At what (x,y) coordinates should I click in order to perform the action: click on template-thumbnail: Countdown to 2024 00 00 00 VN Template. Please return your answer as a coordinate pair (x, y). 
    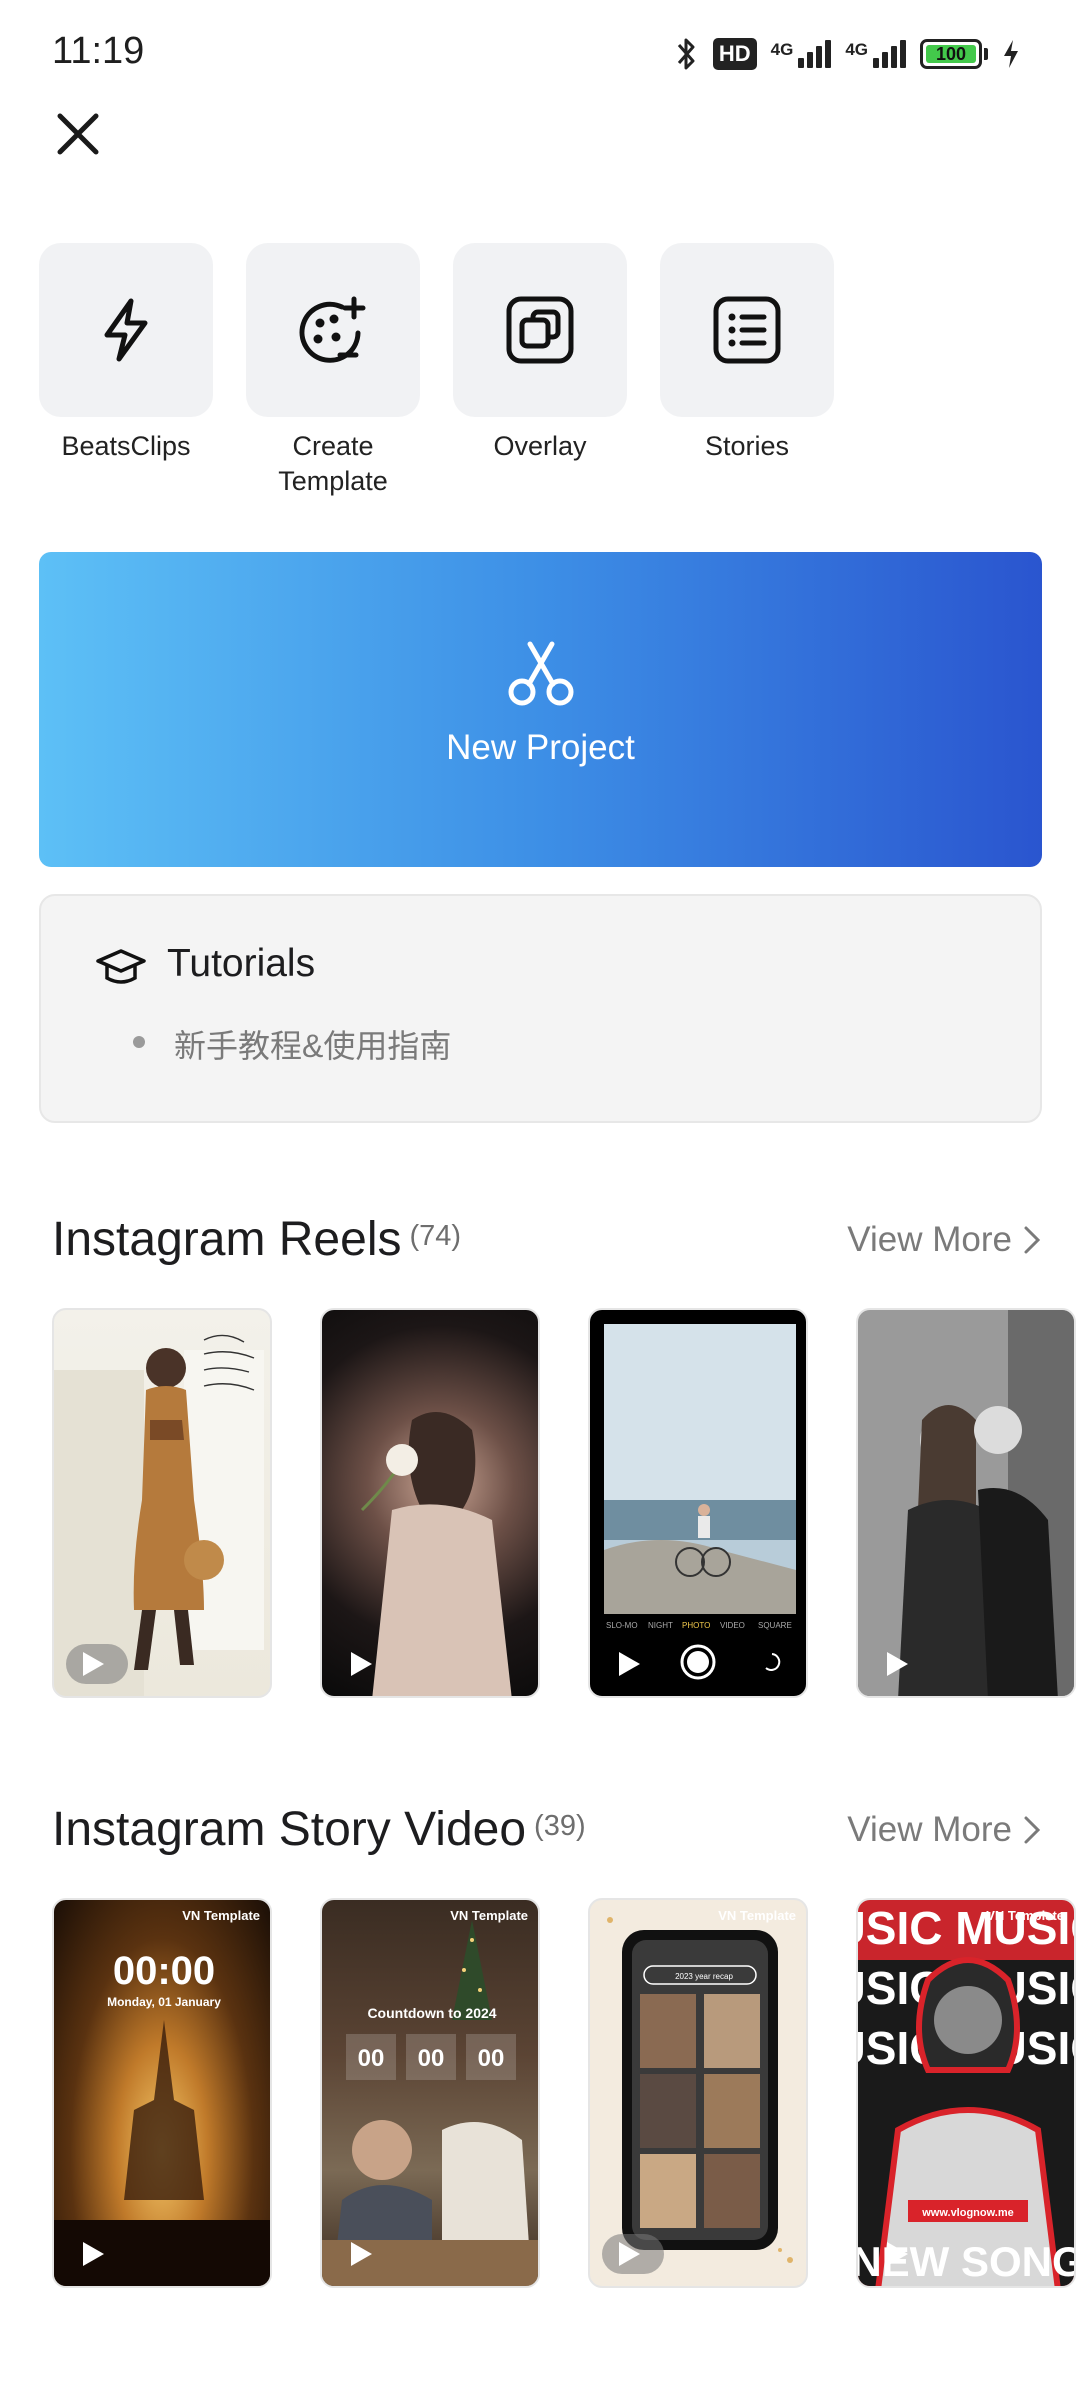
    Looking at the image, I should click on (430, 2093).